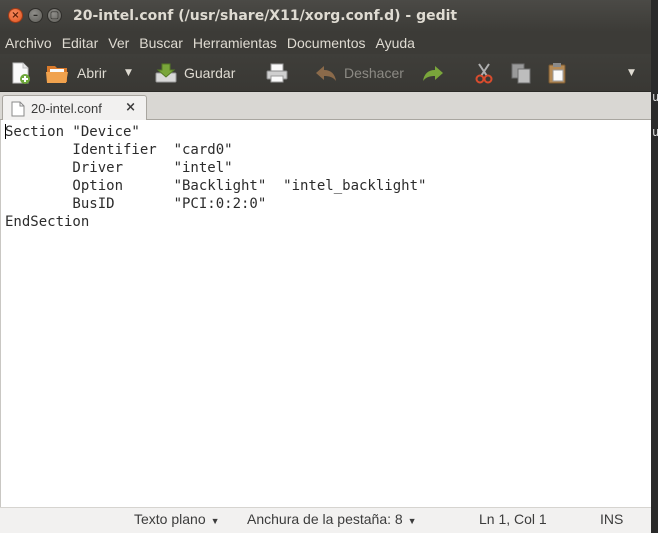  I want to click on tab-width-label: Anchura de la pestaña: 8, so click(325, 519).